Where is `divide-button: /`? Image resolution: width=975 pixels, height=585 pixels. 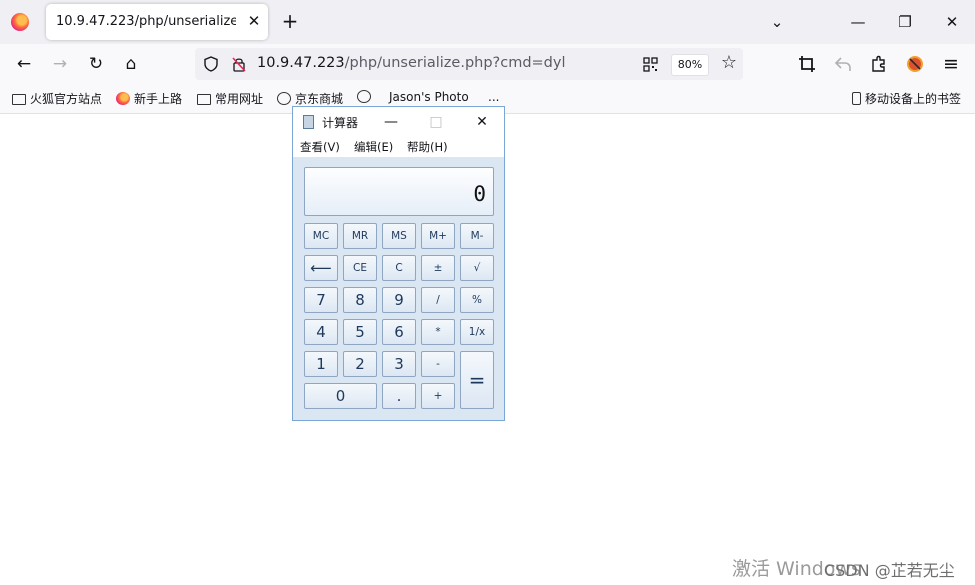
divide-button: / is located at coordinates (438, 300).